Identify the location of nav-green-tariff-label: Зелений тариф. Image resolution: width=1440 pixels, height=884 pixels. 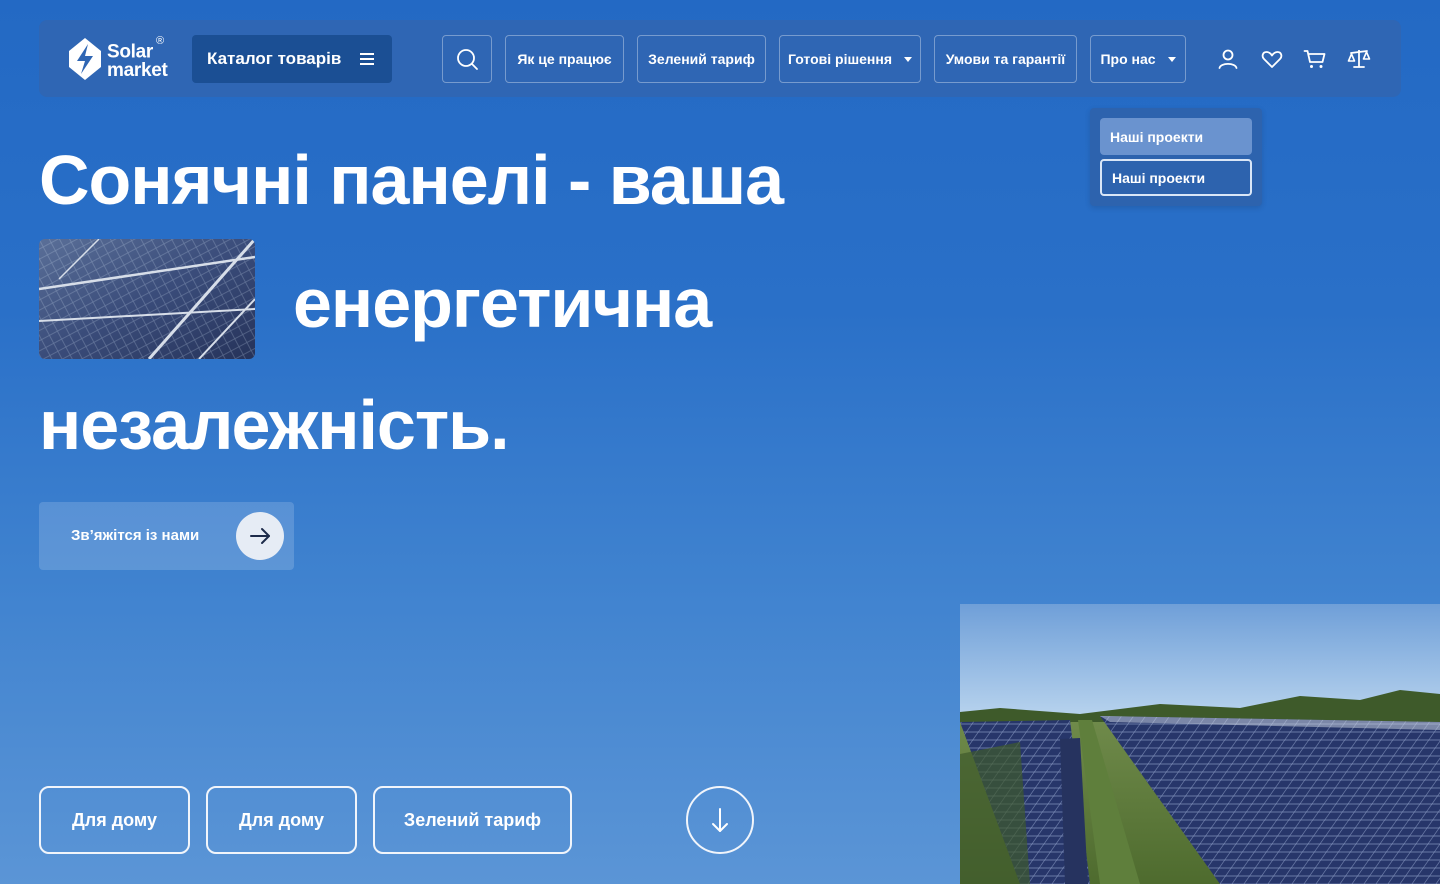
(701, 59).